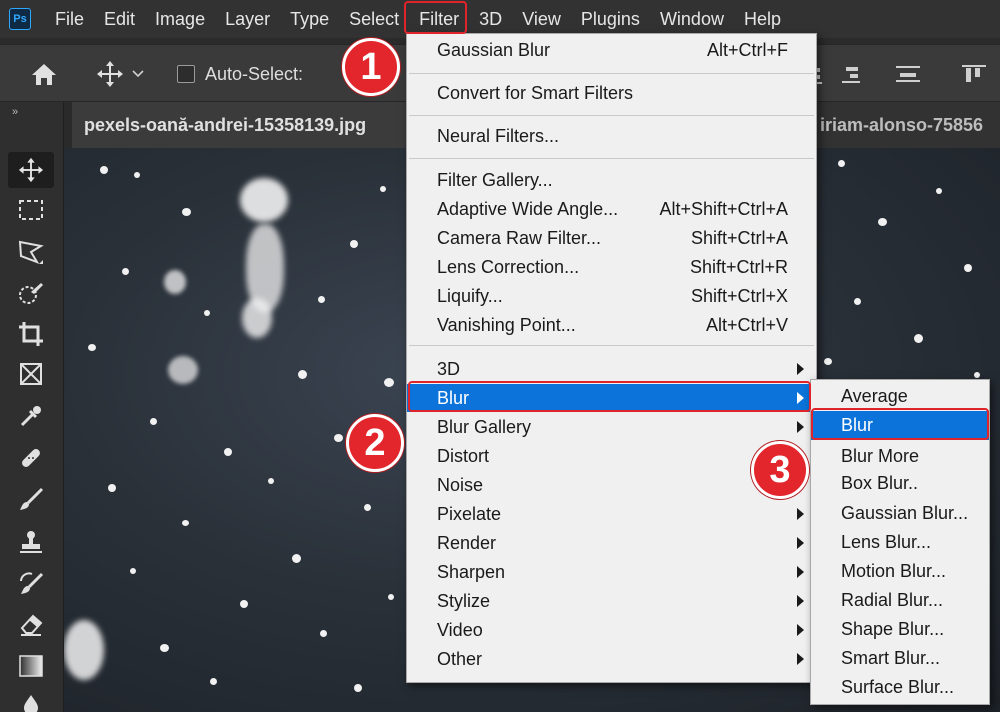 This screenshot has height=712, width=1000. What do you see at coordinates (374, 19) in the screenshot?
I see `menu-select: Select` at bounding box center [374, 19].